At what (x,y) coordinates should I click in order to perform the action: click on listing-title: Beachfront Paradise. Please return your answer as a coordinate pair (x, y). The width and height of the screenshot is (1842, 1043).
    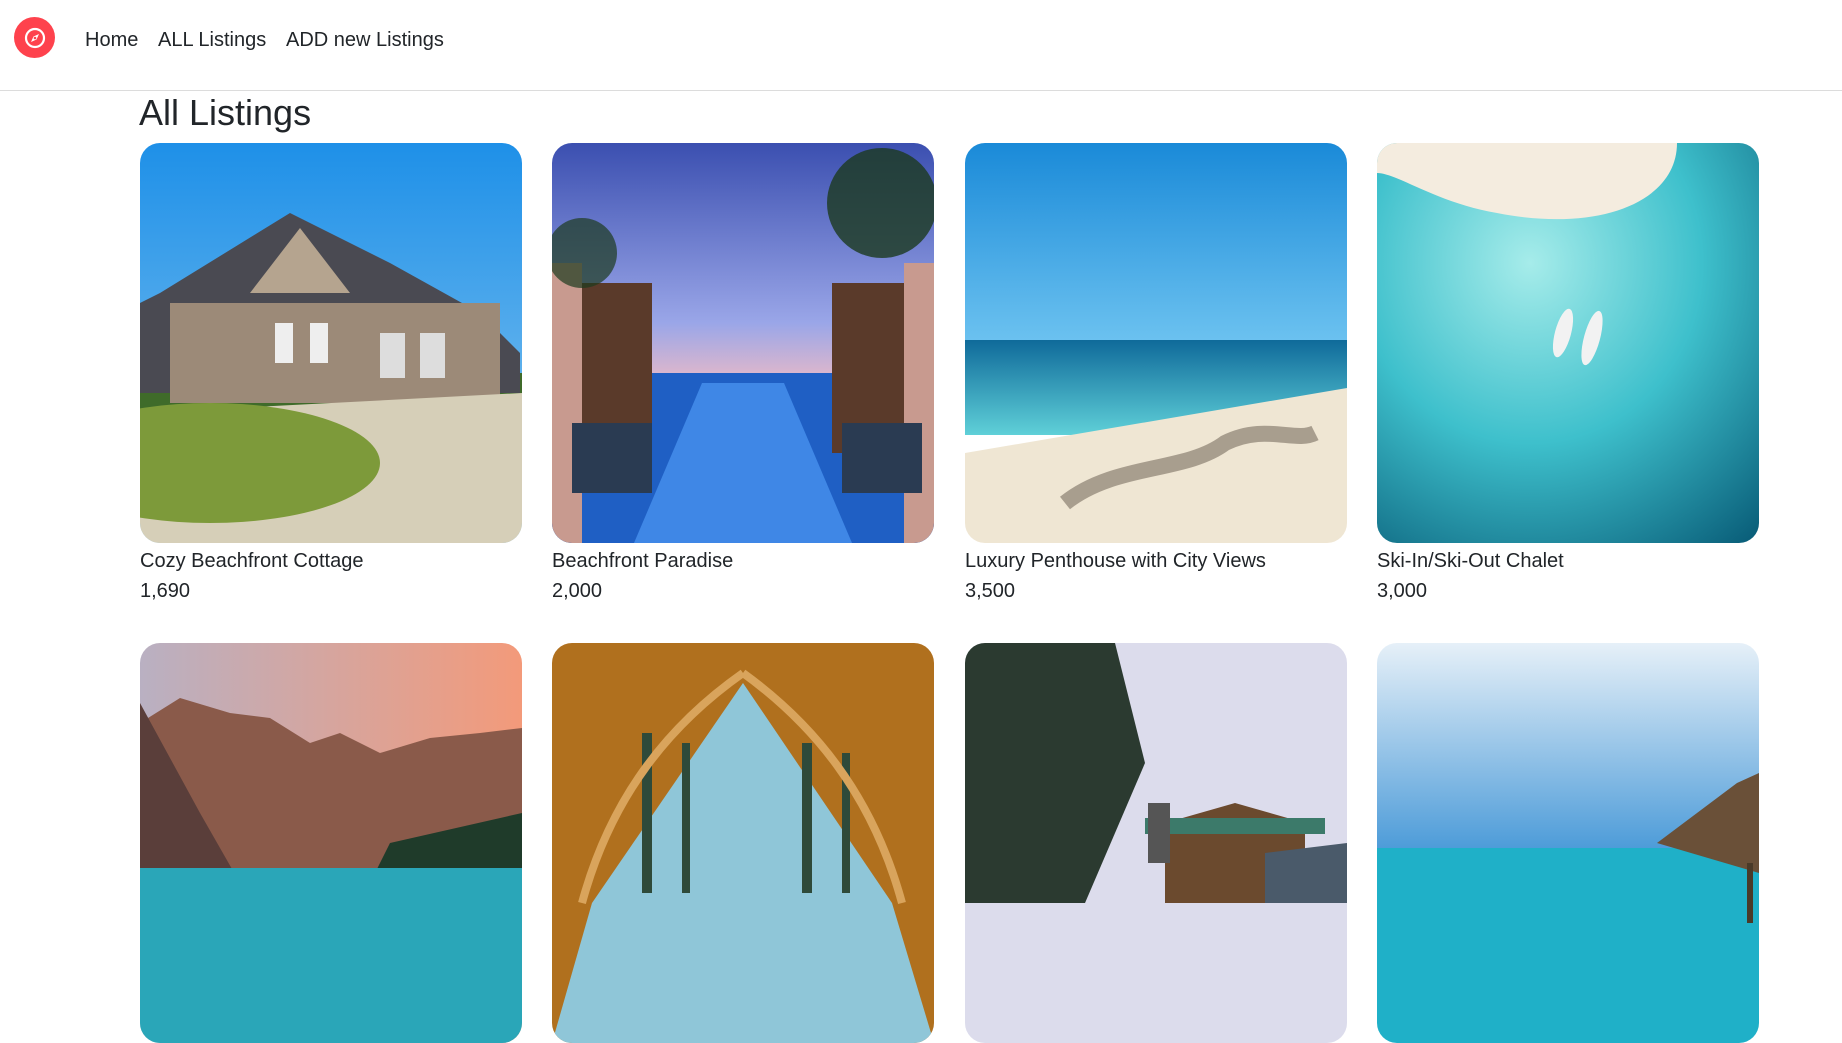
    Looking at the image, I should click on (643, 561).